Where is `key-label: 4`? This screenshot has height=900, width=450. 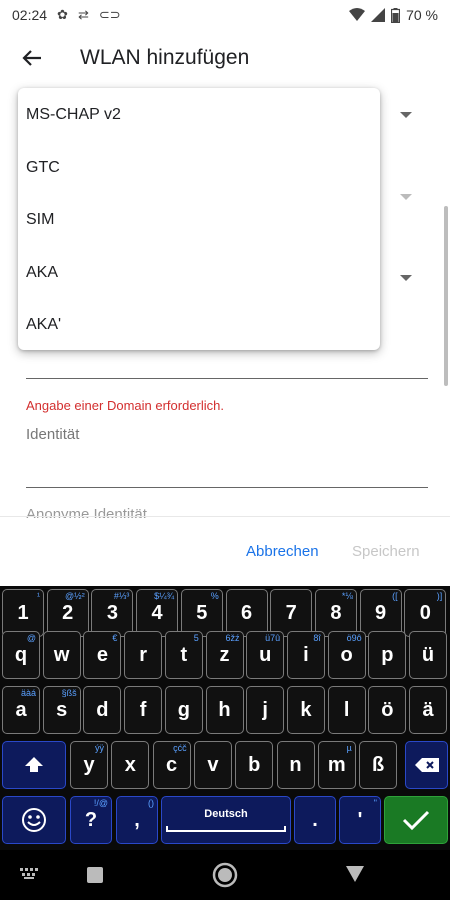
key-label: 4 is located at coordinates (157, 612).